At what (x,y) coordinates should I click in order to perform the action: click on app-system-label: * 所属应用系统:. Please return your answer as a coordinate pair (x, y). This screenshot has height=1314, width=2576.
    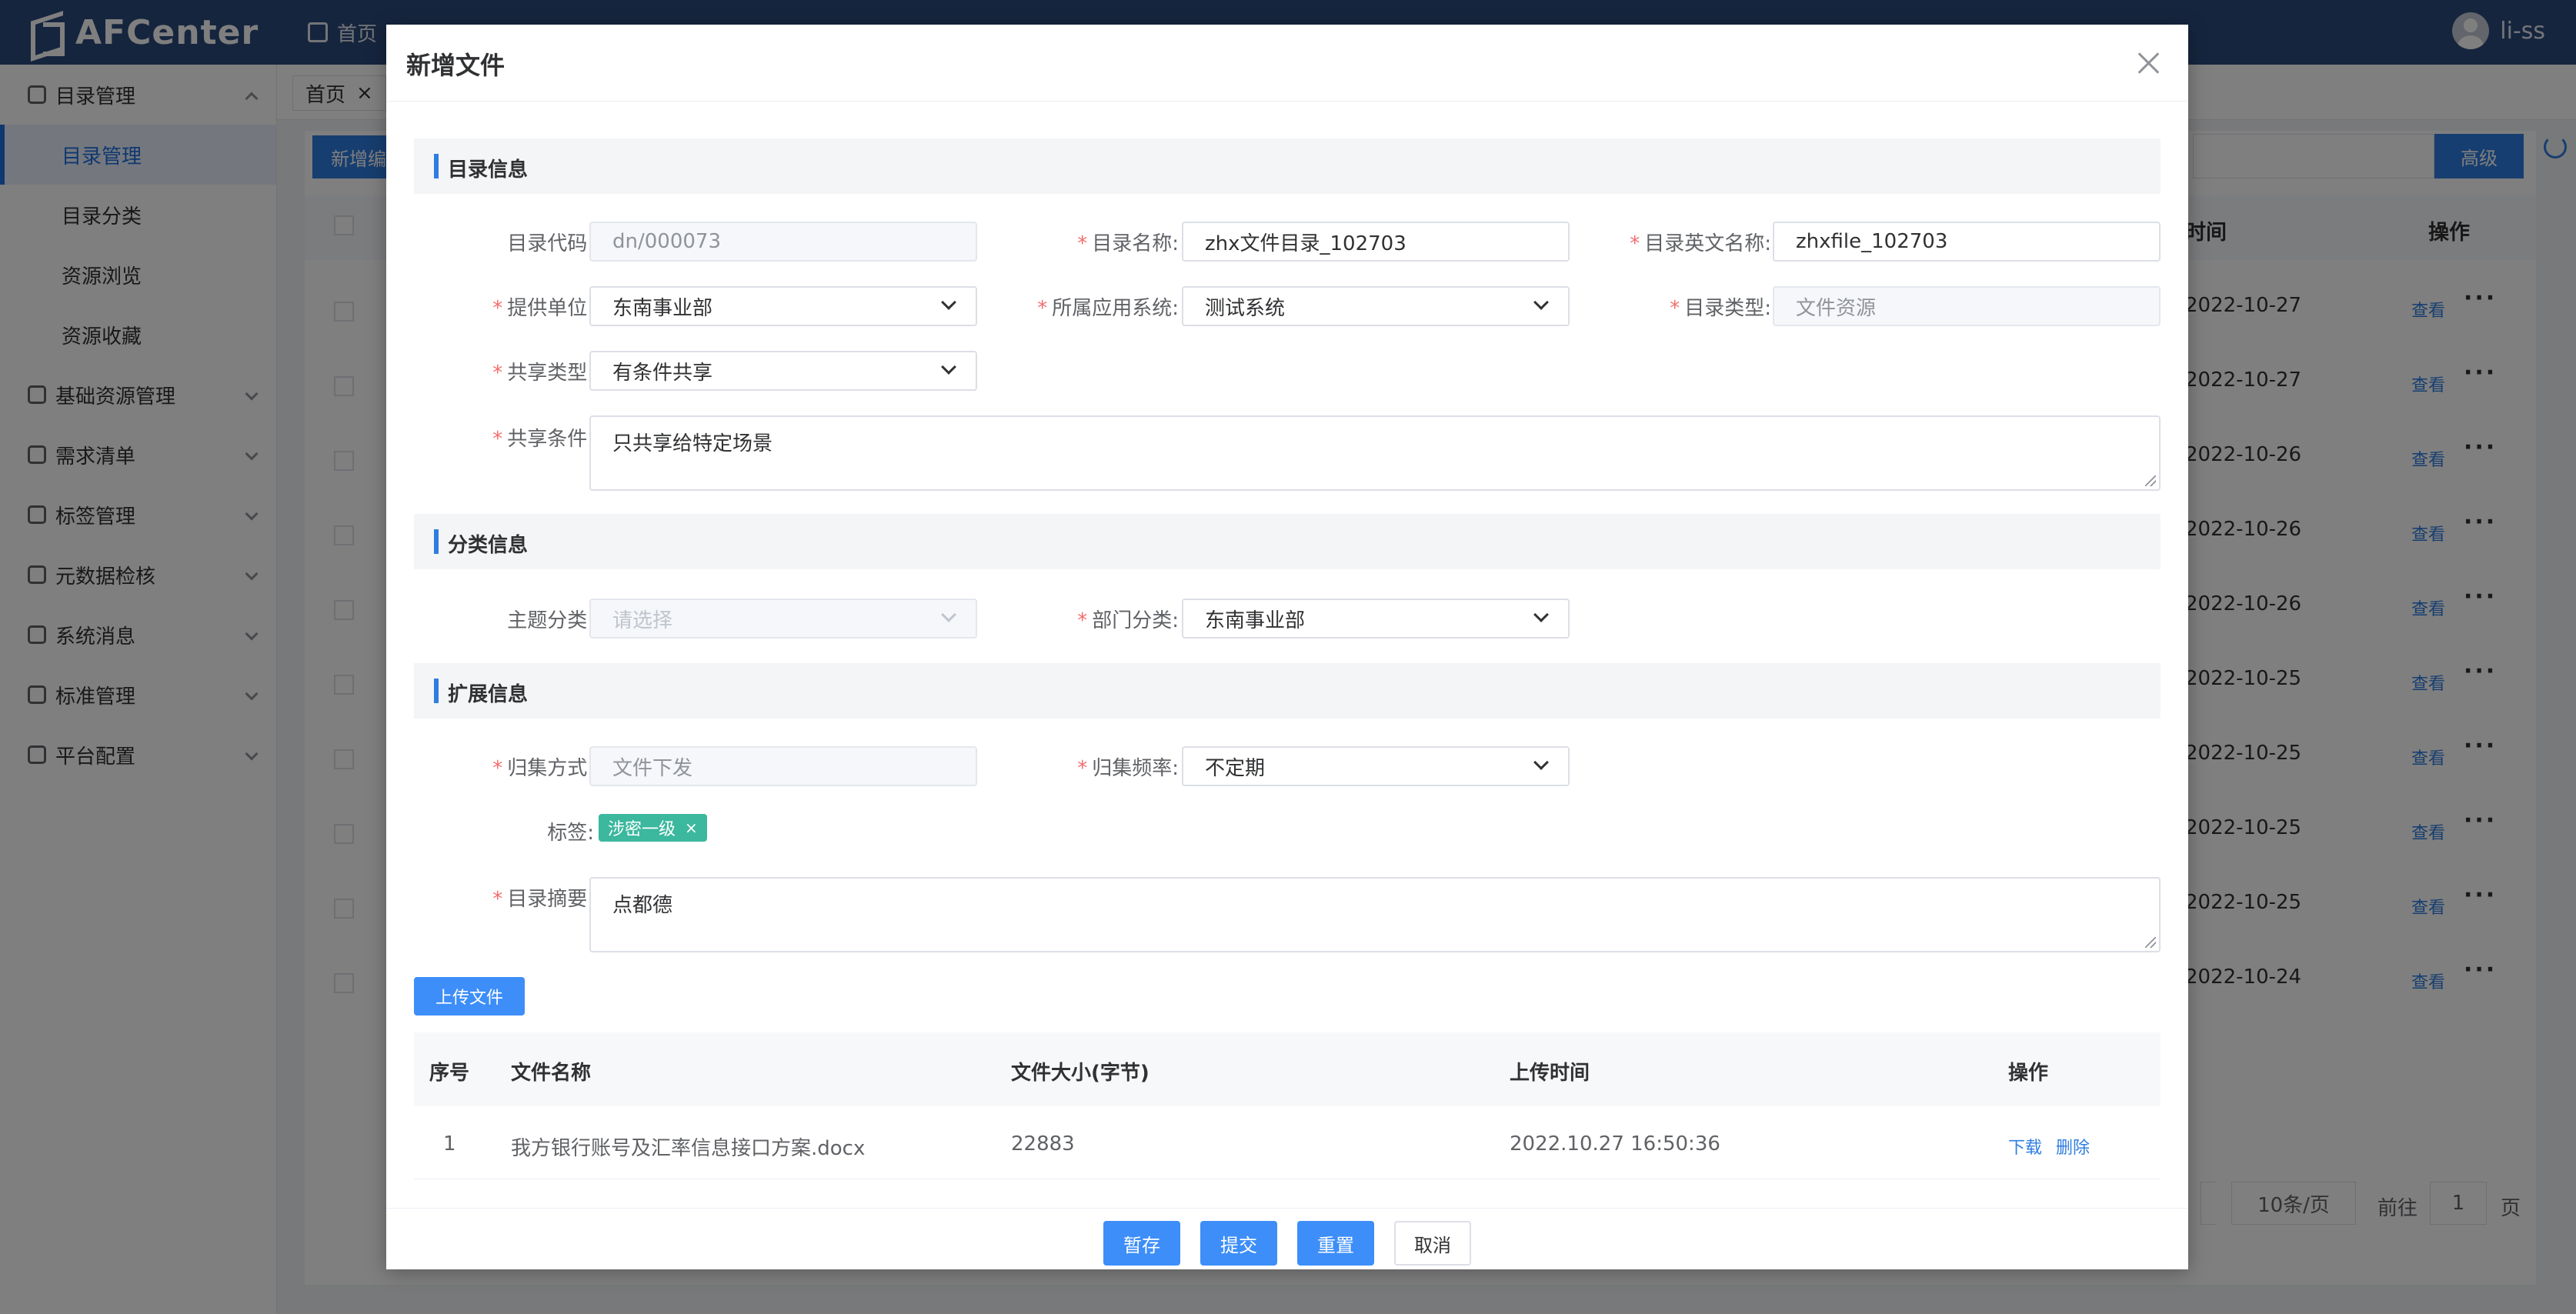
    Looking at the image, I should click on (1108, 308).